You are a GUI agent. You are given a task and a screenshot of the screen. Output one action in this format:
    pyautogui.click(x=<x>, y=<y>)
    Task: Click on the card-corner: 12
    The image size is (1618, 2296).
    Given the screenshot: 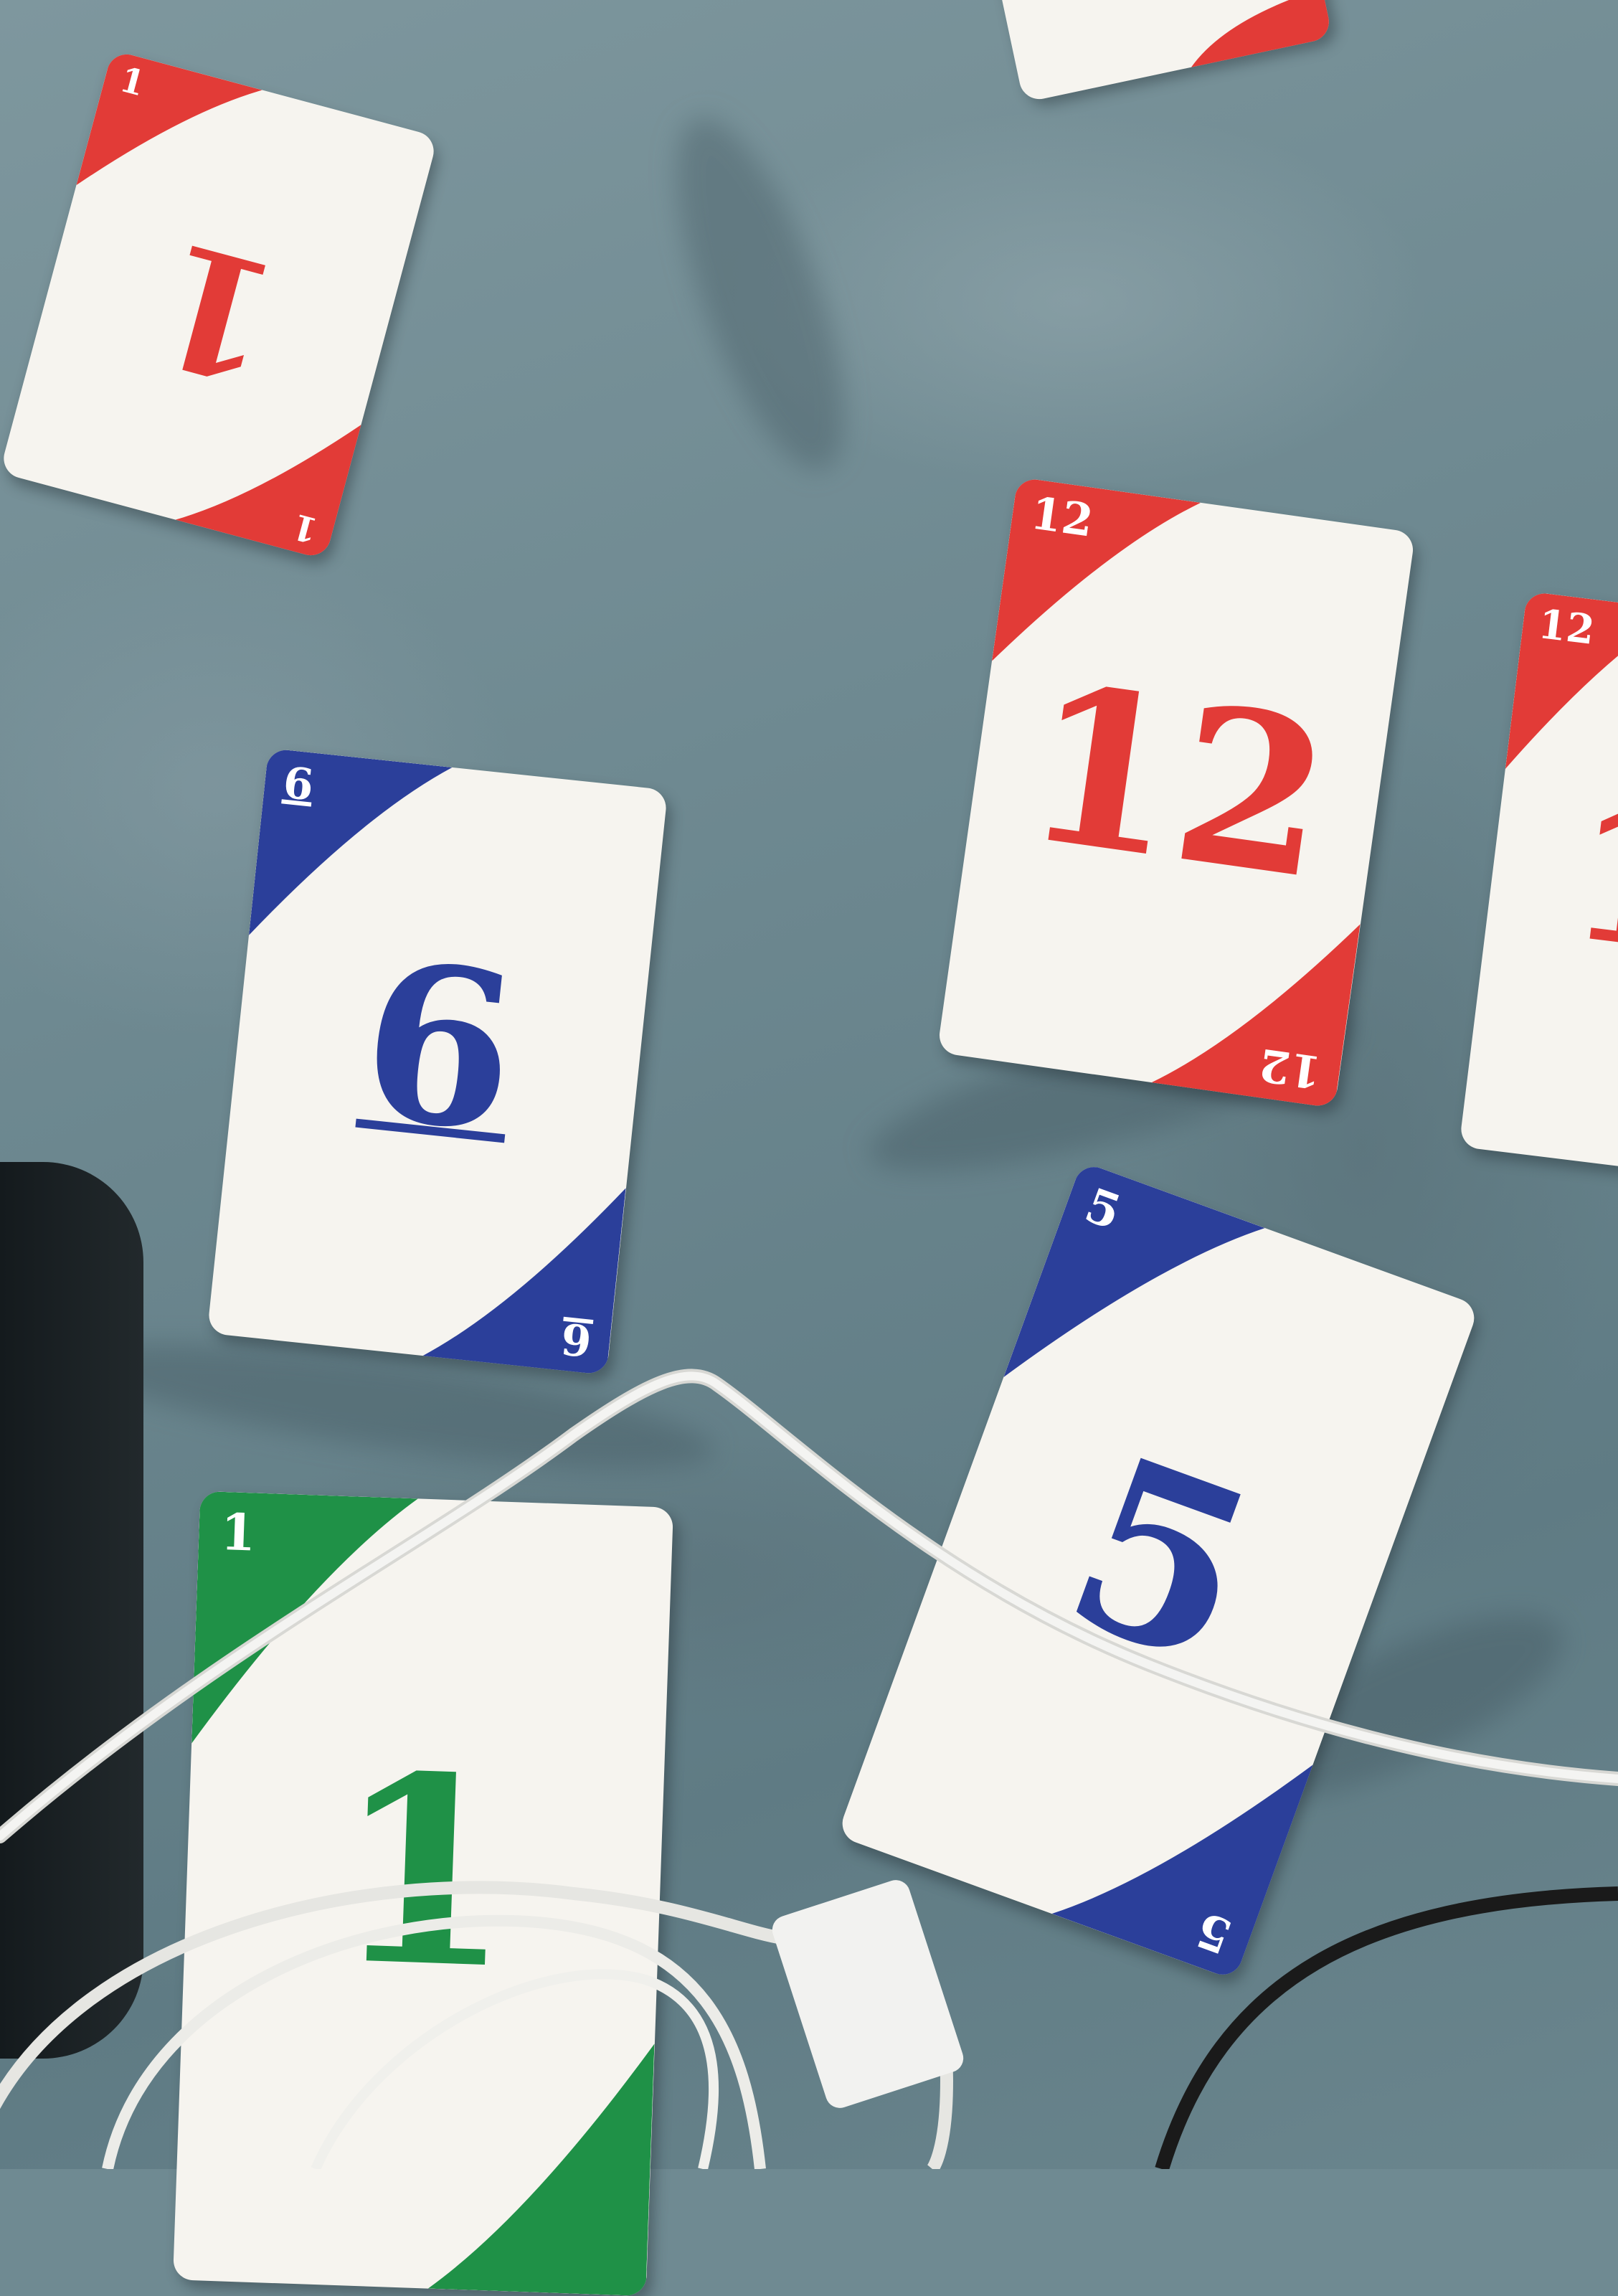 What is the action you would take?
    pyautogui.click(x=1256, y=1004)
    